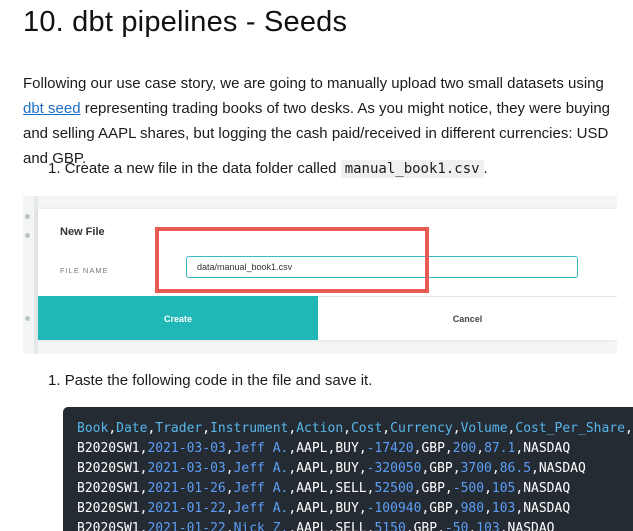 The width and height of the screenshot is (633, 531). I want to click on code-token: -50, so click(456, 526).